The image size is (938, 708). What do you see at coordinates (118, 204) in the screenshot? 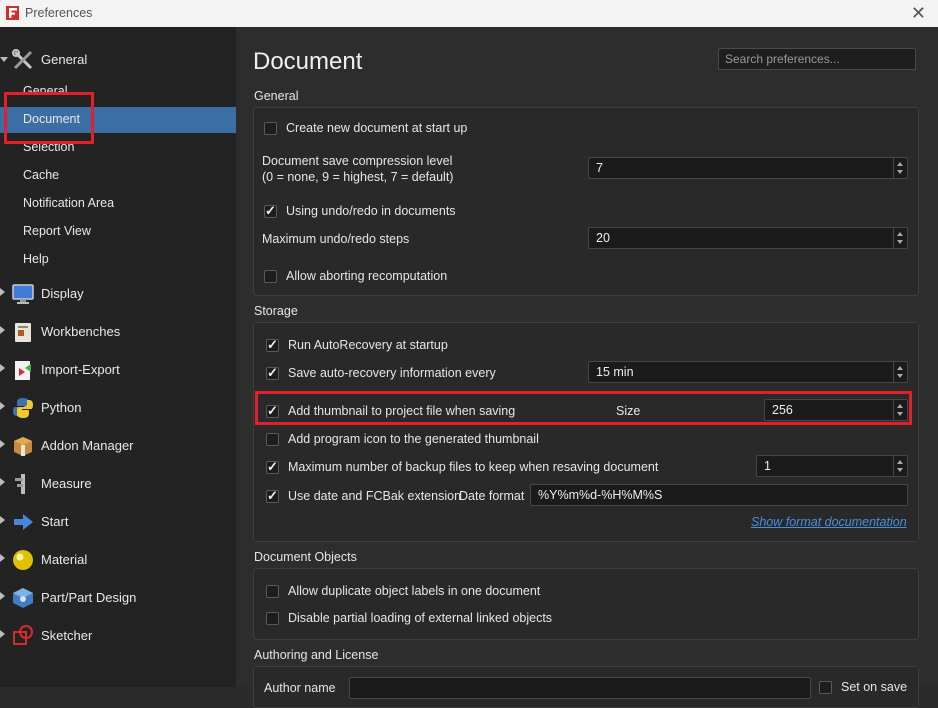
I see `sidebar-item-notification-area: Notification Area` at bounding box center [118, 204].